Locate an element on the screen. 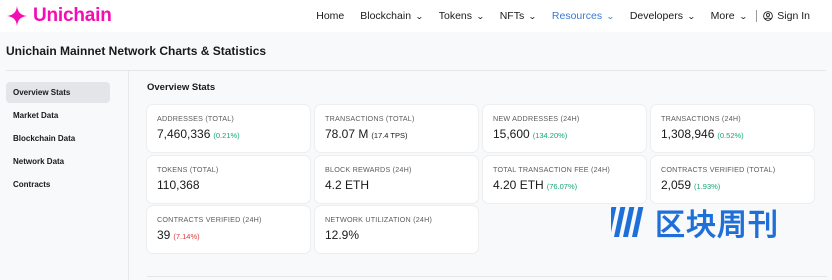  stat-label: CONTRACTS VERIFIED (24H) is located at coordinates (209, 219).